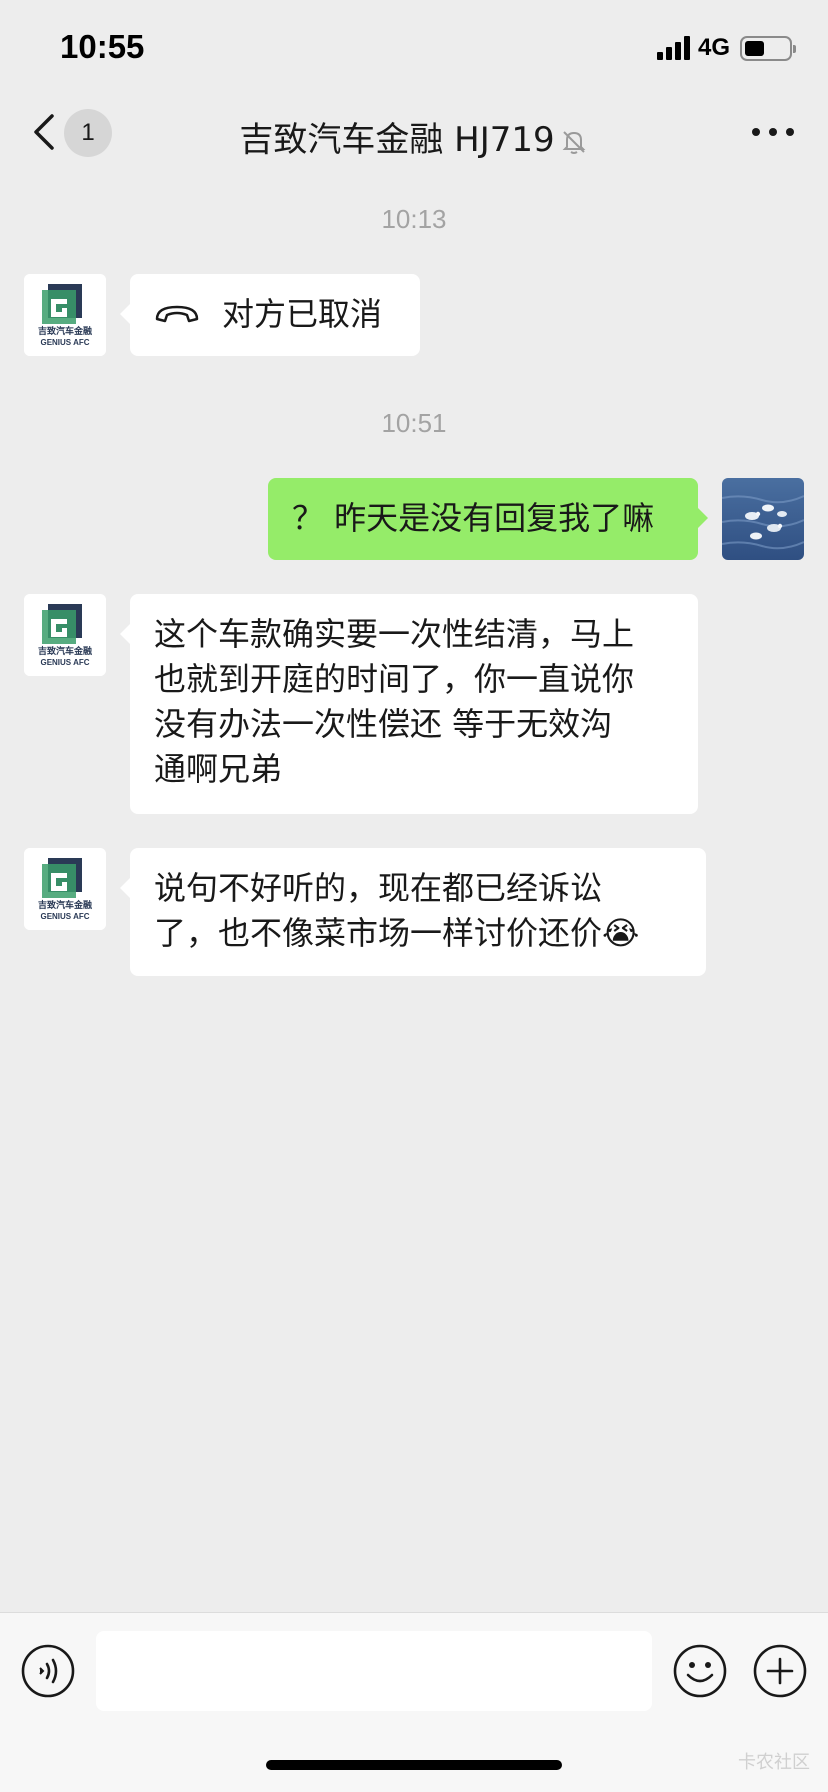  I want to click on message-text: ？ 昨天是没有回复我了嘛, so click(473, 518).